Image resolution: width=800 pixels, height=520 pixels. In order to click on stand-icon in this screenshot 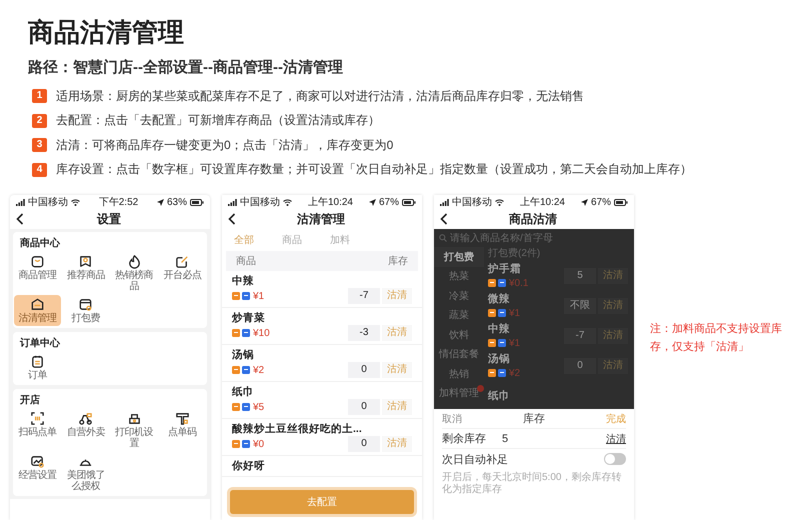, I will do `click(182, 418)`.